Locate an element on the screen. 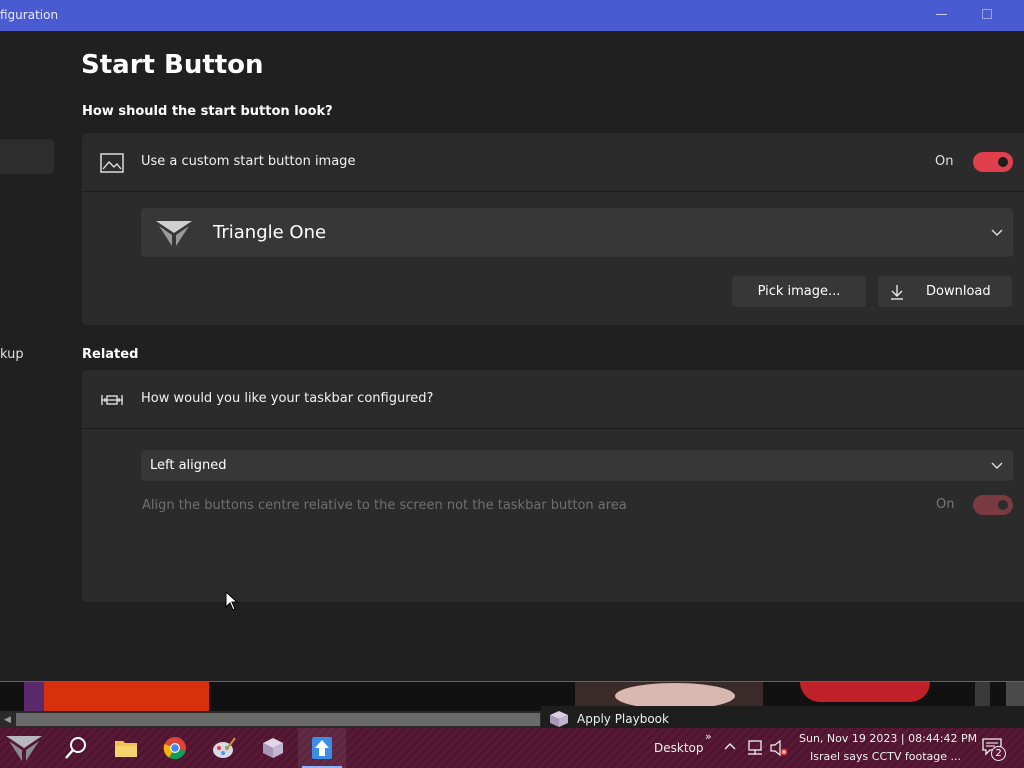  paint-icon is located at coordinates (224, 747).